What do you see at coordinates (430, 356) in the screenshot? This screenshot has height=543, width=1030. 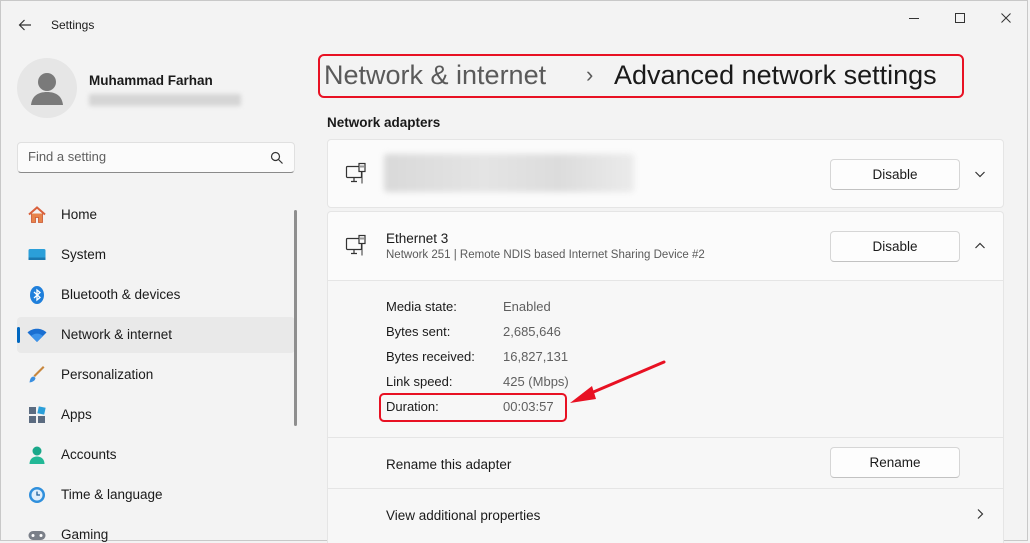 I see `bytes-received-label: Bytes received:` at bounding box center [430, 356].